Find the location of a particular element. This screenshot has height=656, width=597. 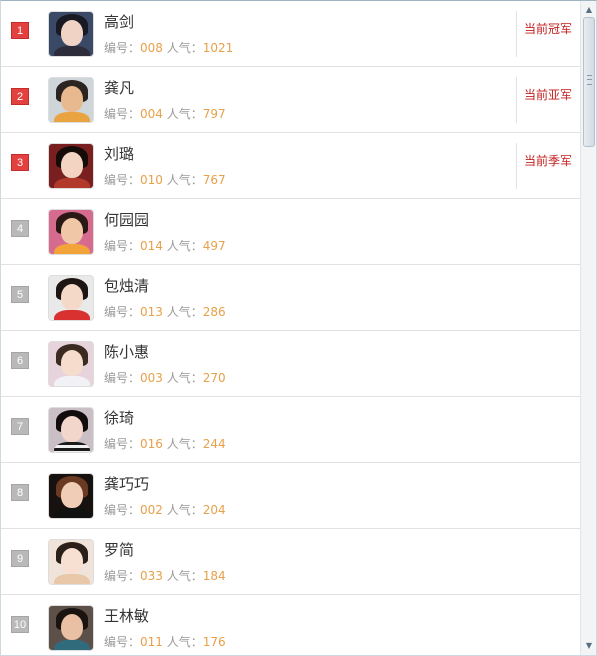

list-item: 6 陈小惠 编号：003 人气：270 is located at coordinates (291, 364).